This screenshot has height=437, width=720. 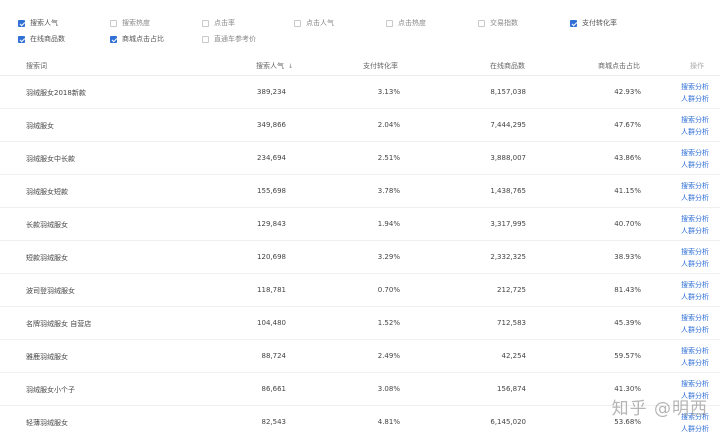 I want to click on cell-popularity: 389,234, so click(x=271, y=92).